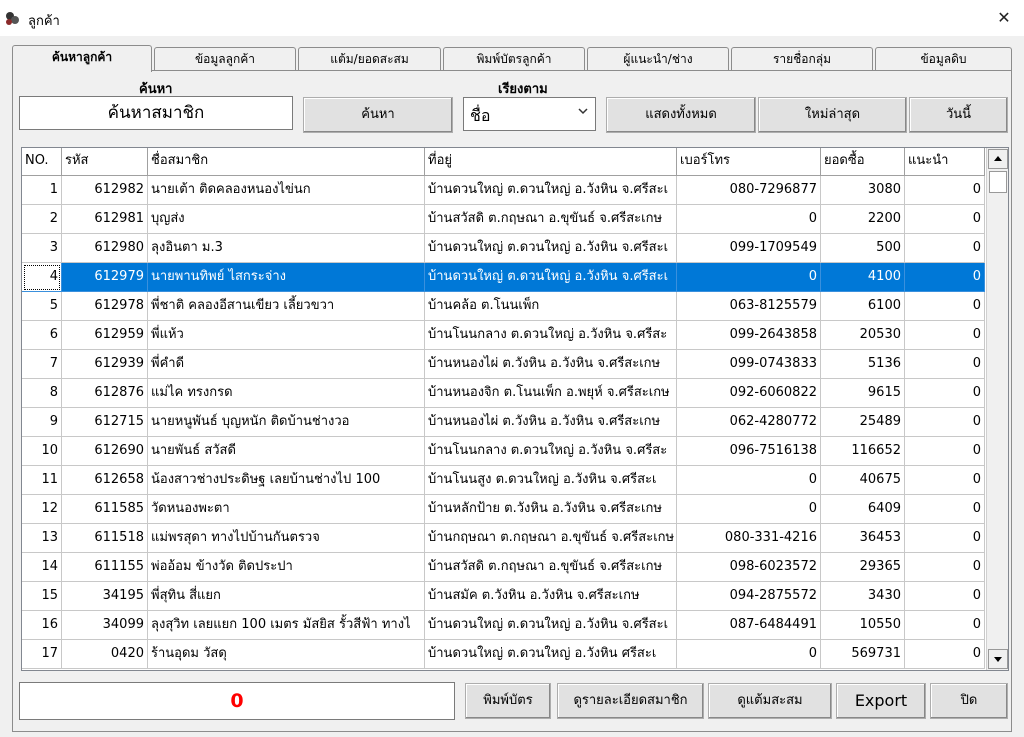 Image resolution: width=1024 pixels, height=737 pixels. What do you see at coordinates (958, 115) in the screenshot?
I see `today-button: วันนี้` at bounding box center [958, 115].